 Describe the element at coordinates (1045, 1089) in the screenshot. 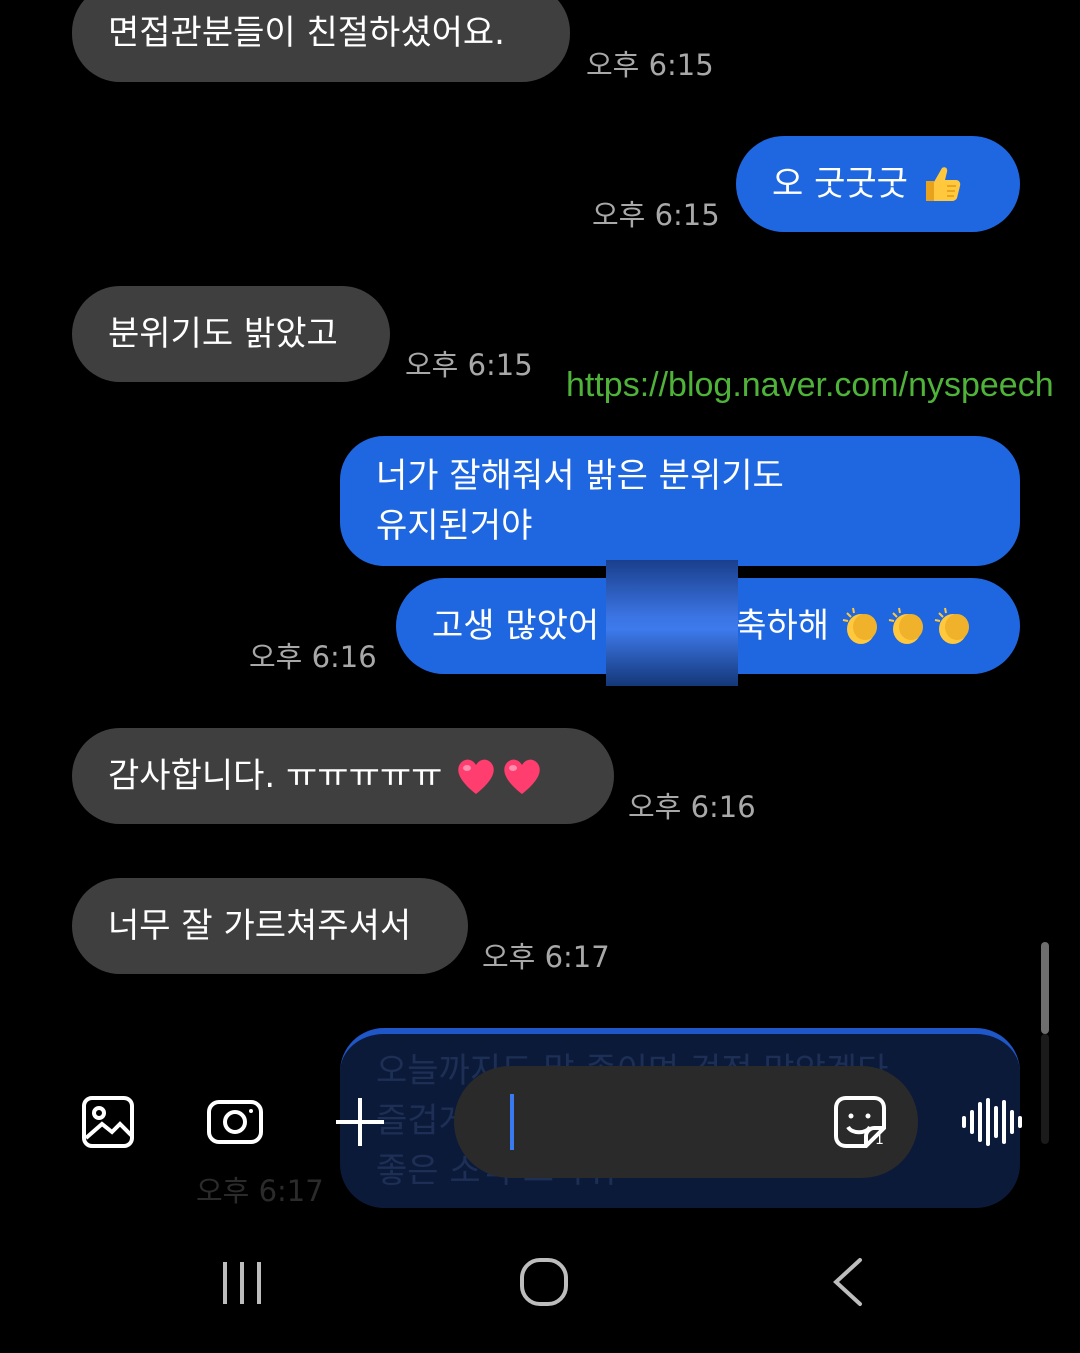

I see `scrollbar-track` at that location.